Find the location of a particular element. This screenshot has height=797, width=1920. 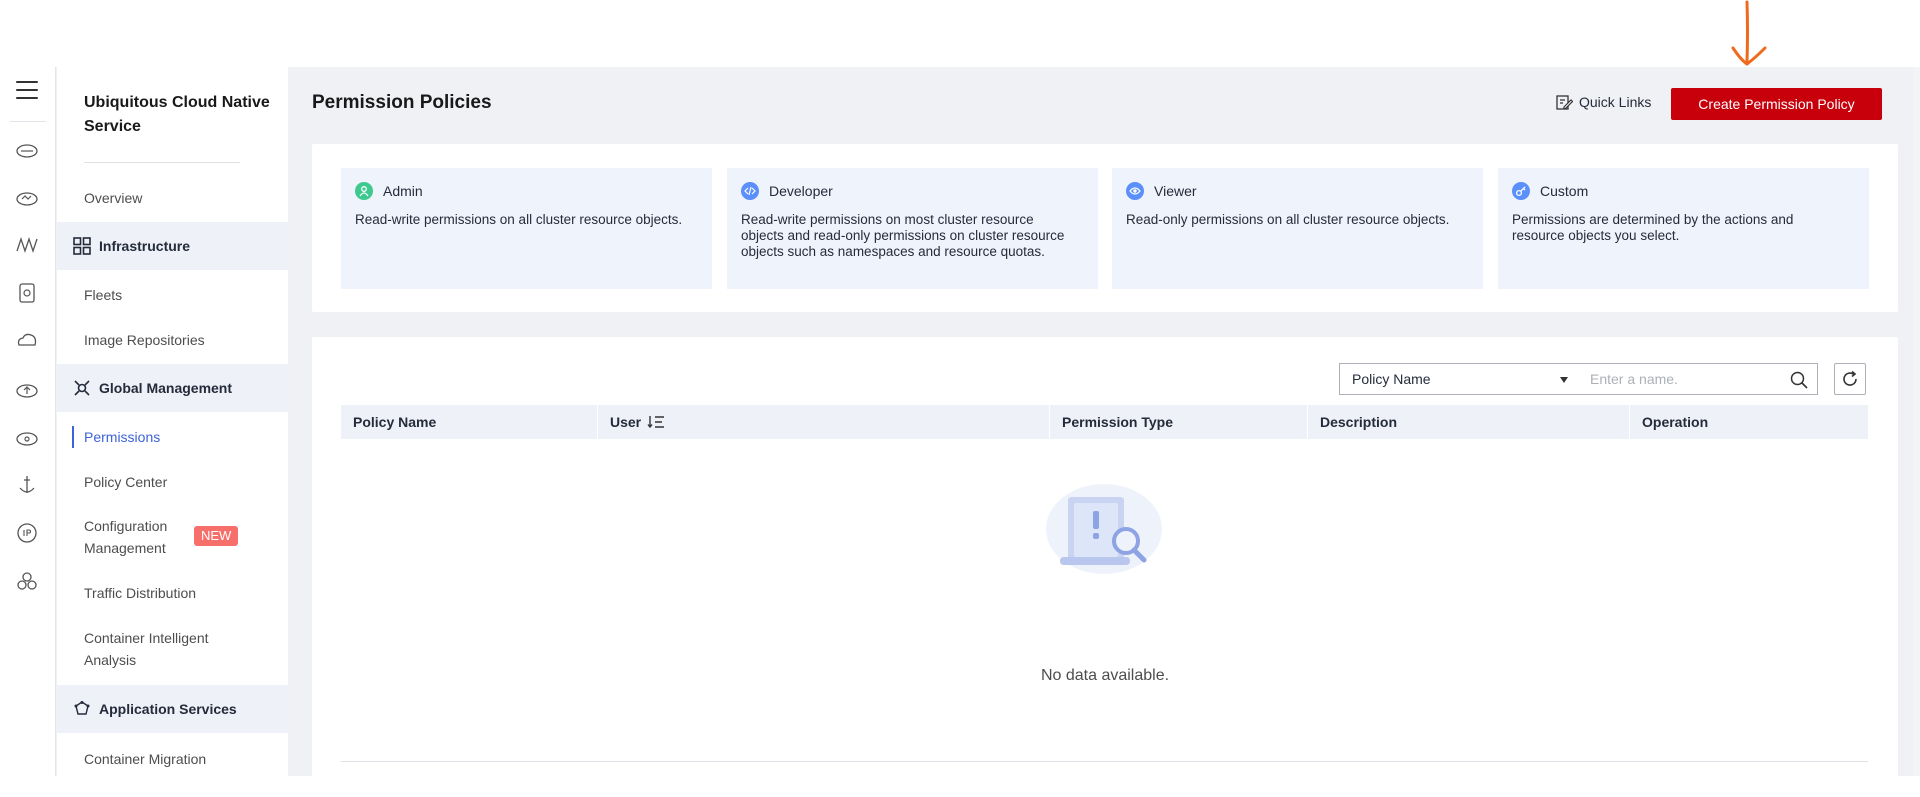

empty-state-text: No data available. is located at coordinates (1105, 675).